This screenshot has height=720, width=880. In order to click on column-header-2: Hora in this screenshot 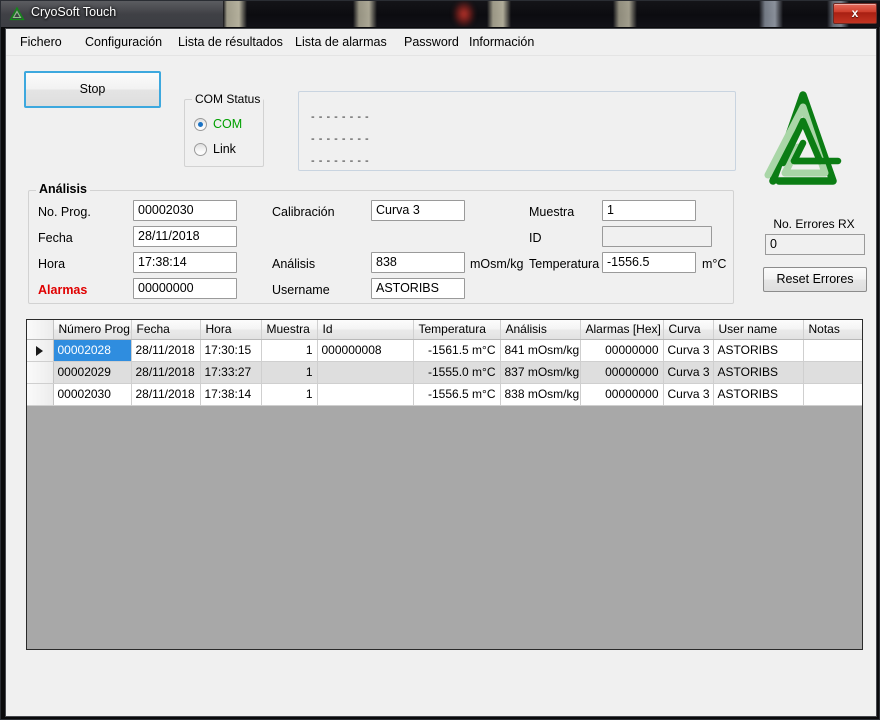, I will do `click(231, 330)`.